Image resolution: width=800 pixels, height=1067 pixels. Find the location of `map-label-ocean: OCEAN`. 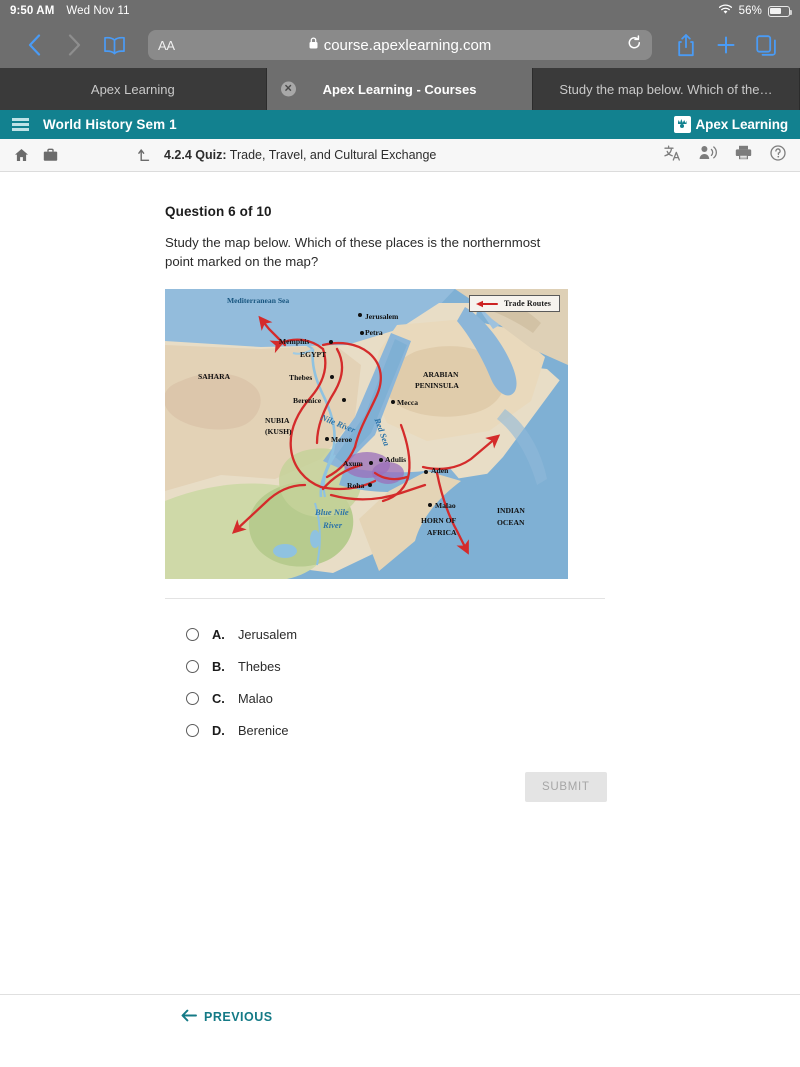

map-label-ocean: OCEAN is located at coordinates (511, 523).